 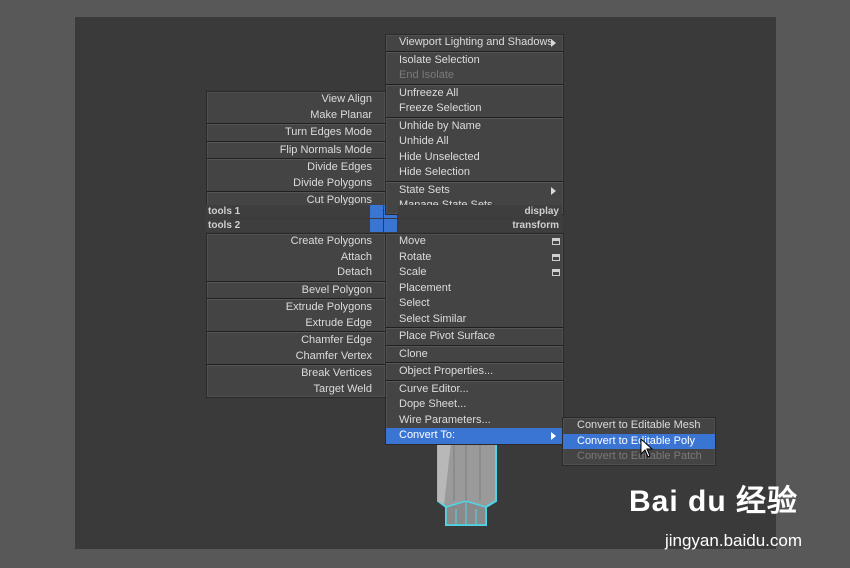 What do you see at coordinates (434, 172) in the screenshot?
I see `menu-item-label: Hide Selection` at bounding box center [434, 172].